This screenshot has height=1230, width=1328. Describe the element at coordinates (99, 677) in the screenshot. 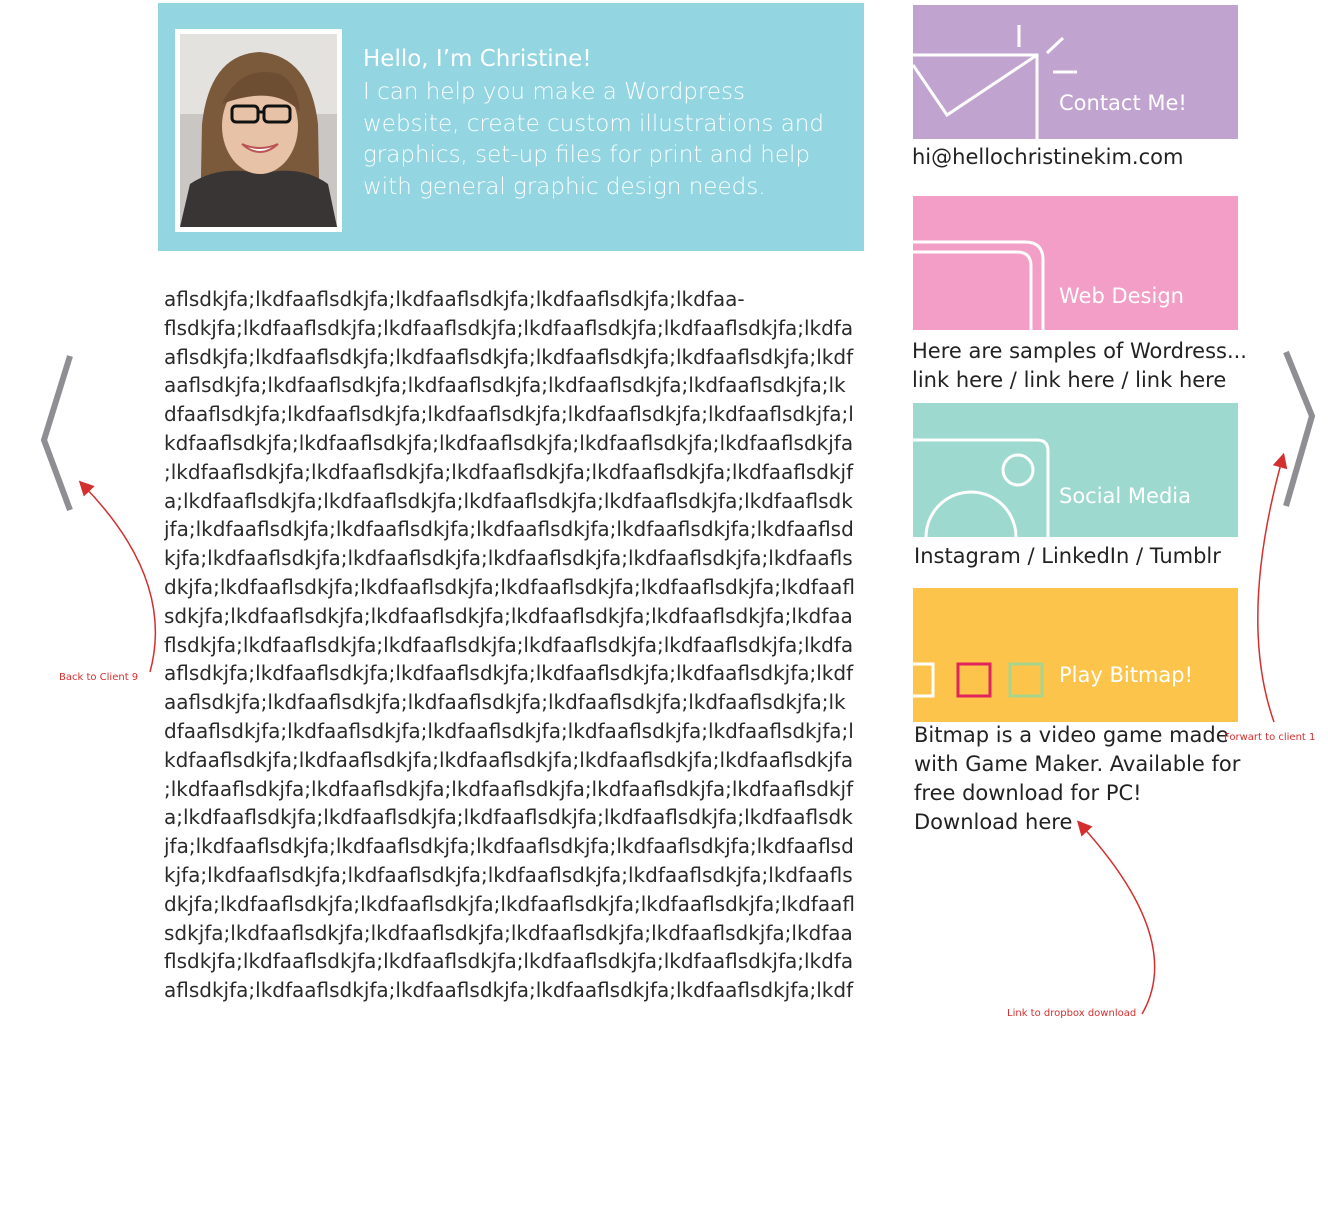

I see `annotation-back: Back to Client 9` at that location.